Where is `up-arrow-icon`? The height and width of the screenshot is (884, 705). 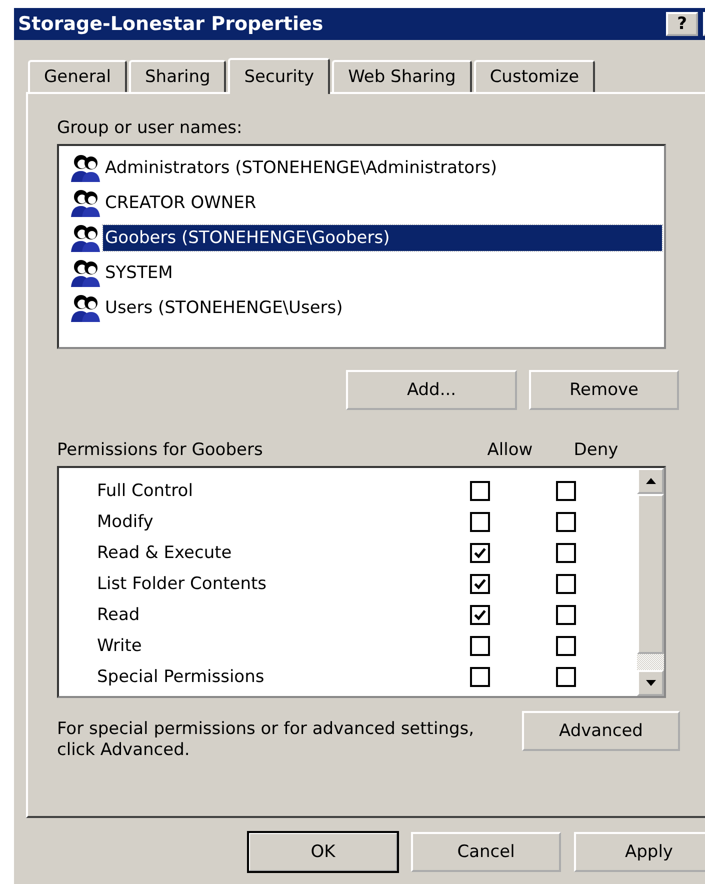 up-arrow-icon is located at coordinates (651, 481).